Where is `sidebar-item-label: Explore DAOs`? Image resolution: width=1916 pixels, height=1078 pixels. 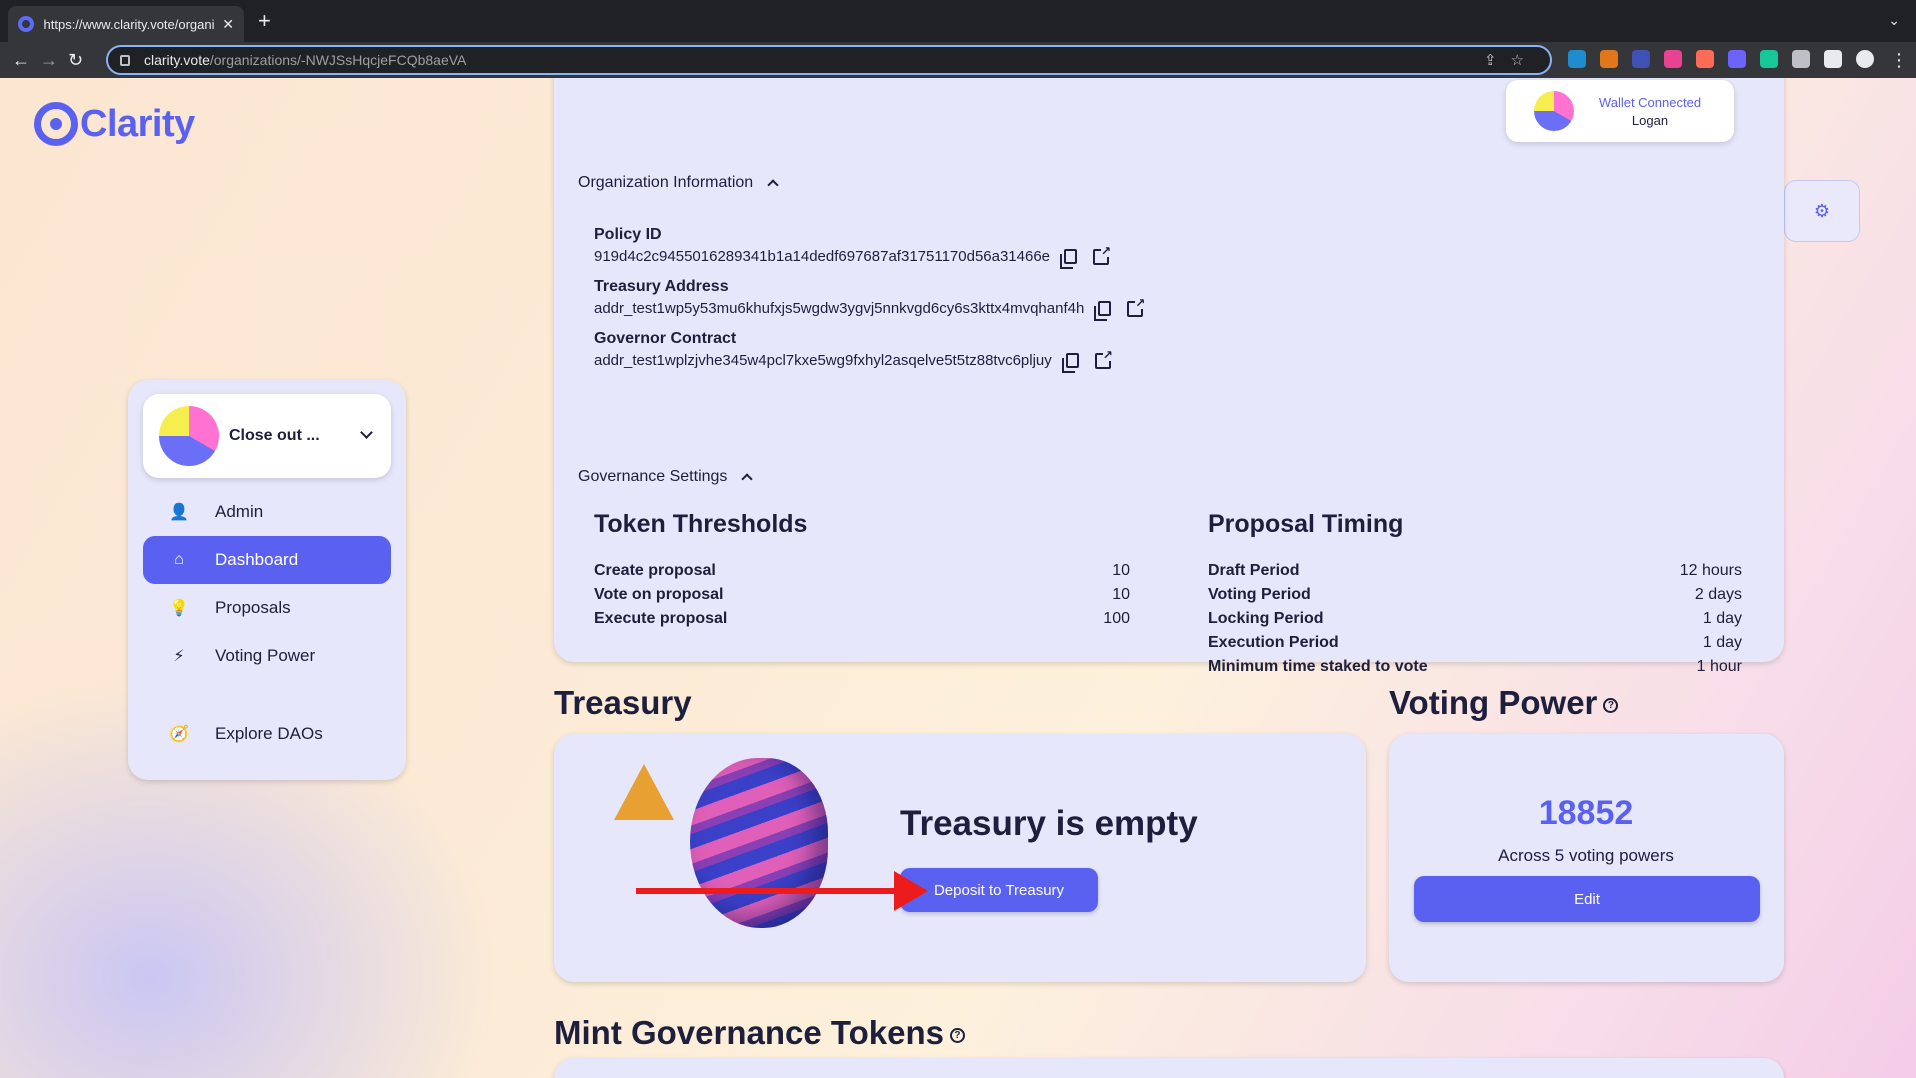
sidebar-item-label: Explore DAOs is located at coordinates (269, 733).